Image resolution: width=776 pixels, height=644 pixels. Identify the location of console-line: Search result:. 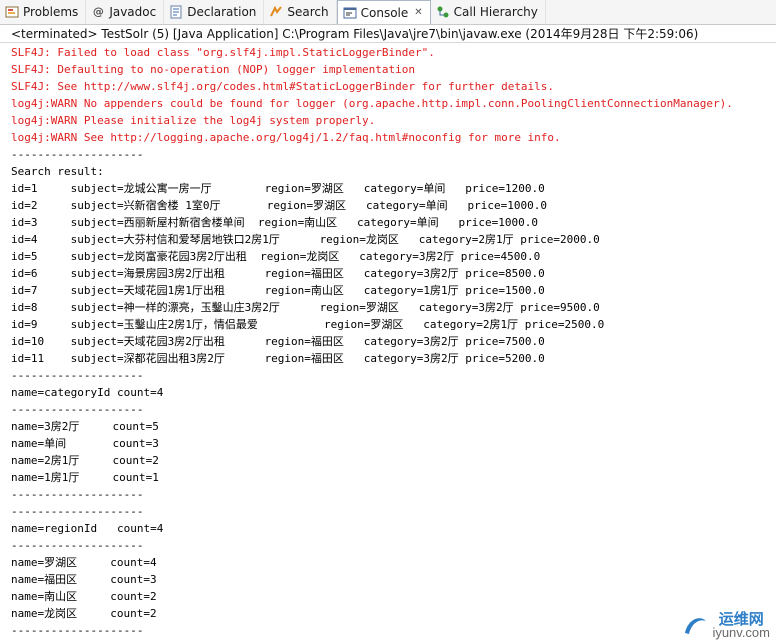
(57, 171).